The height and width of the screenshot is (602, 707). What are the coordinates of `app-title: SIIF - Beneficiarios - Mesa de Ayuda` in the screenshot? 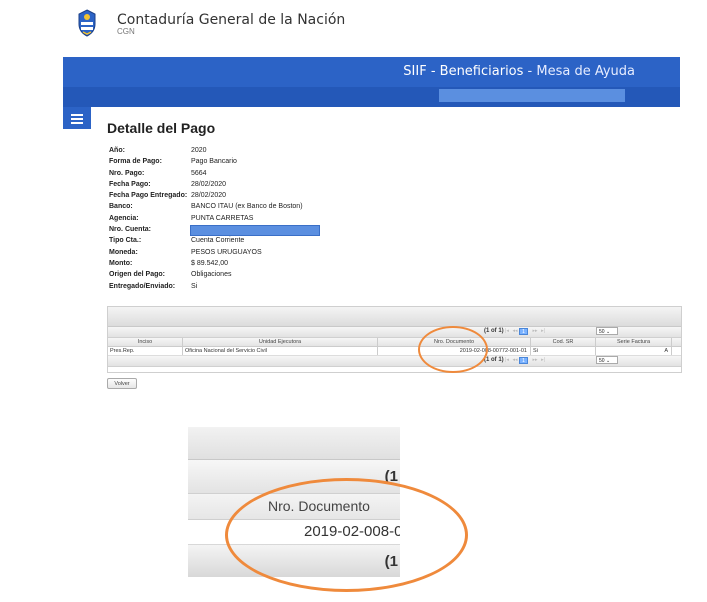 It's located at (519, 71).